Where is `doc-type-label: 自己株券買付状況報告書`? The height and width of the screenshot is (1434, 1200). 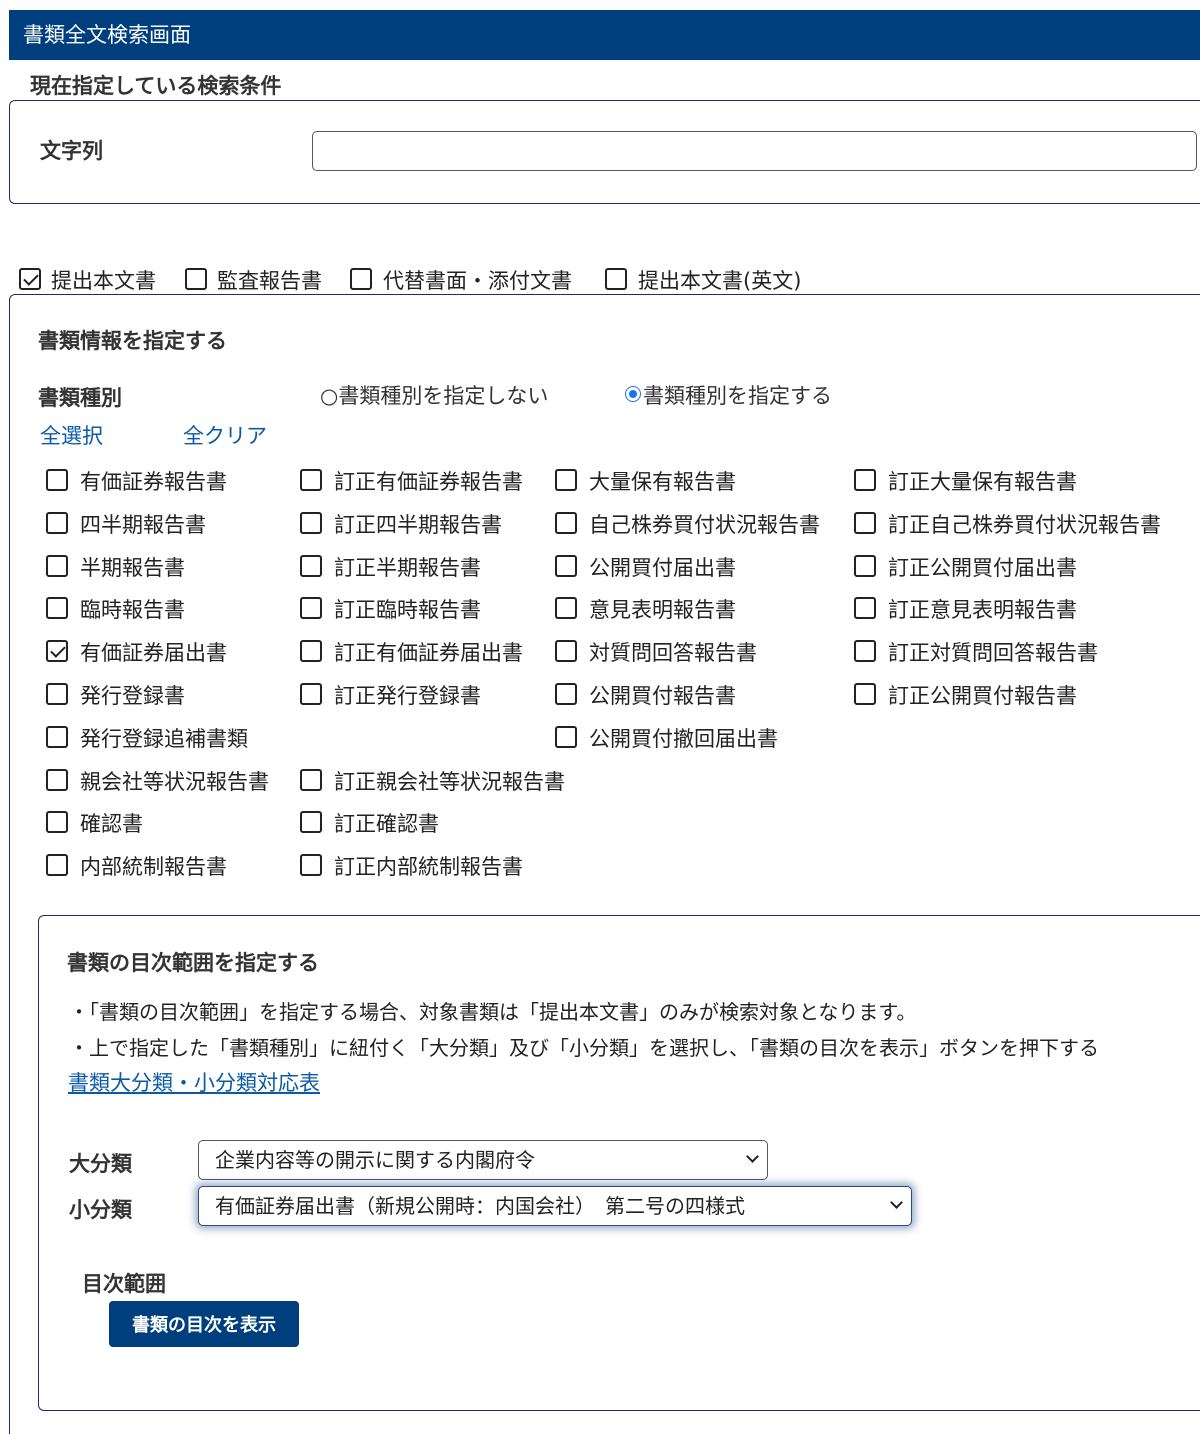
doc-type-label: 自己株券買付状況報告書 is located at coordinates (704, 524).